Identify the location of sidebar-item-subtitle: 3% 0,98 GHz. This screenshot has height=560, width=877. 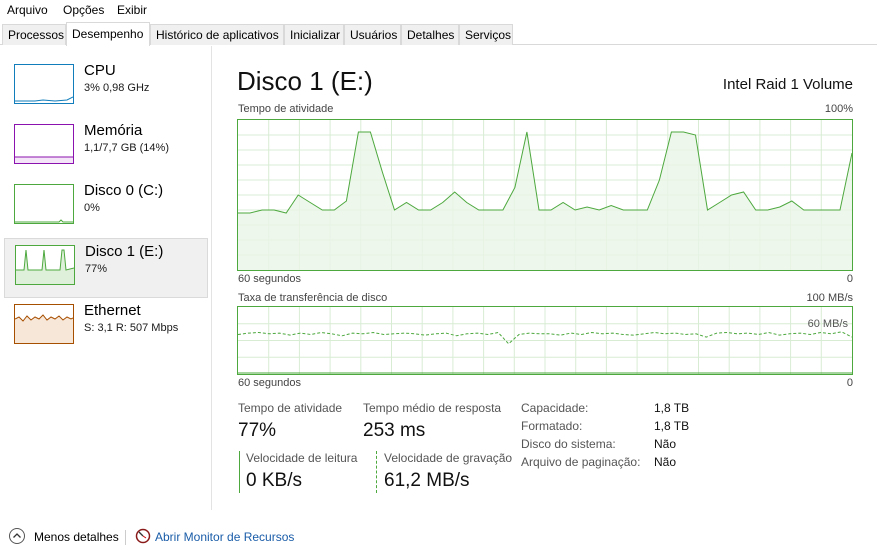
(117, 88).